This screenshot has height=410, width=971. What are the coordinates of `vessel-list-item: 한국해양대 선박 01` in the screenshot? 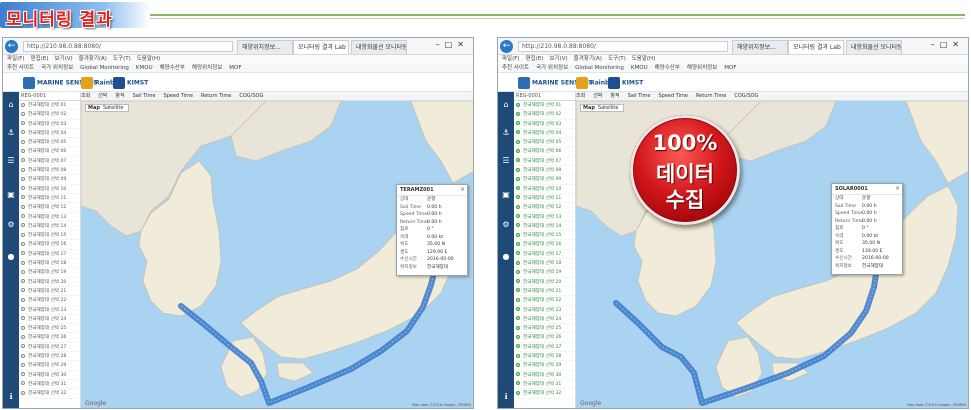 It's located at (49, 106).